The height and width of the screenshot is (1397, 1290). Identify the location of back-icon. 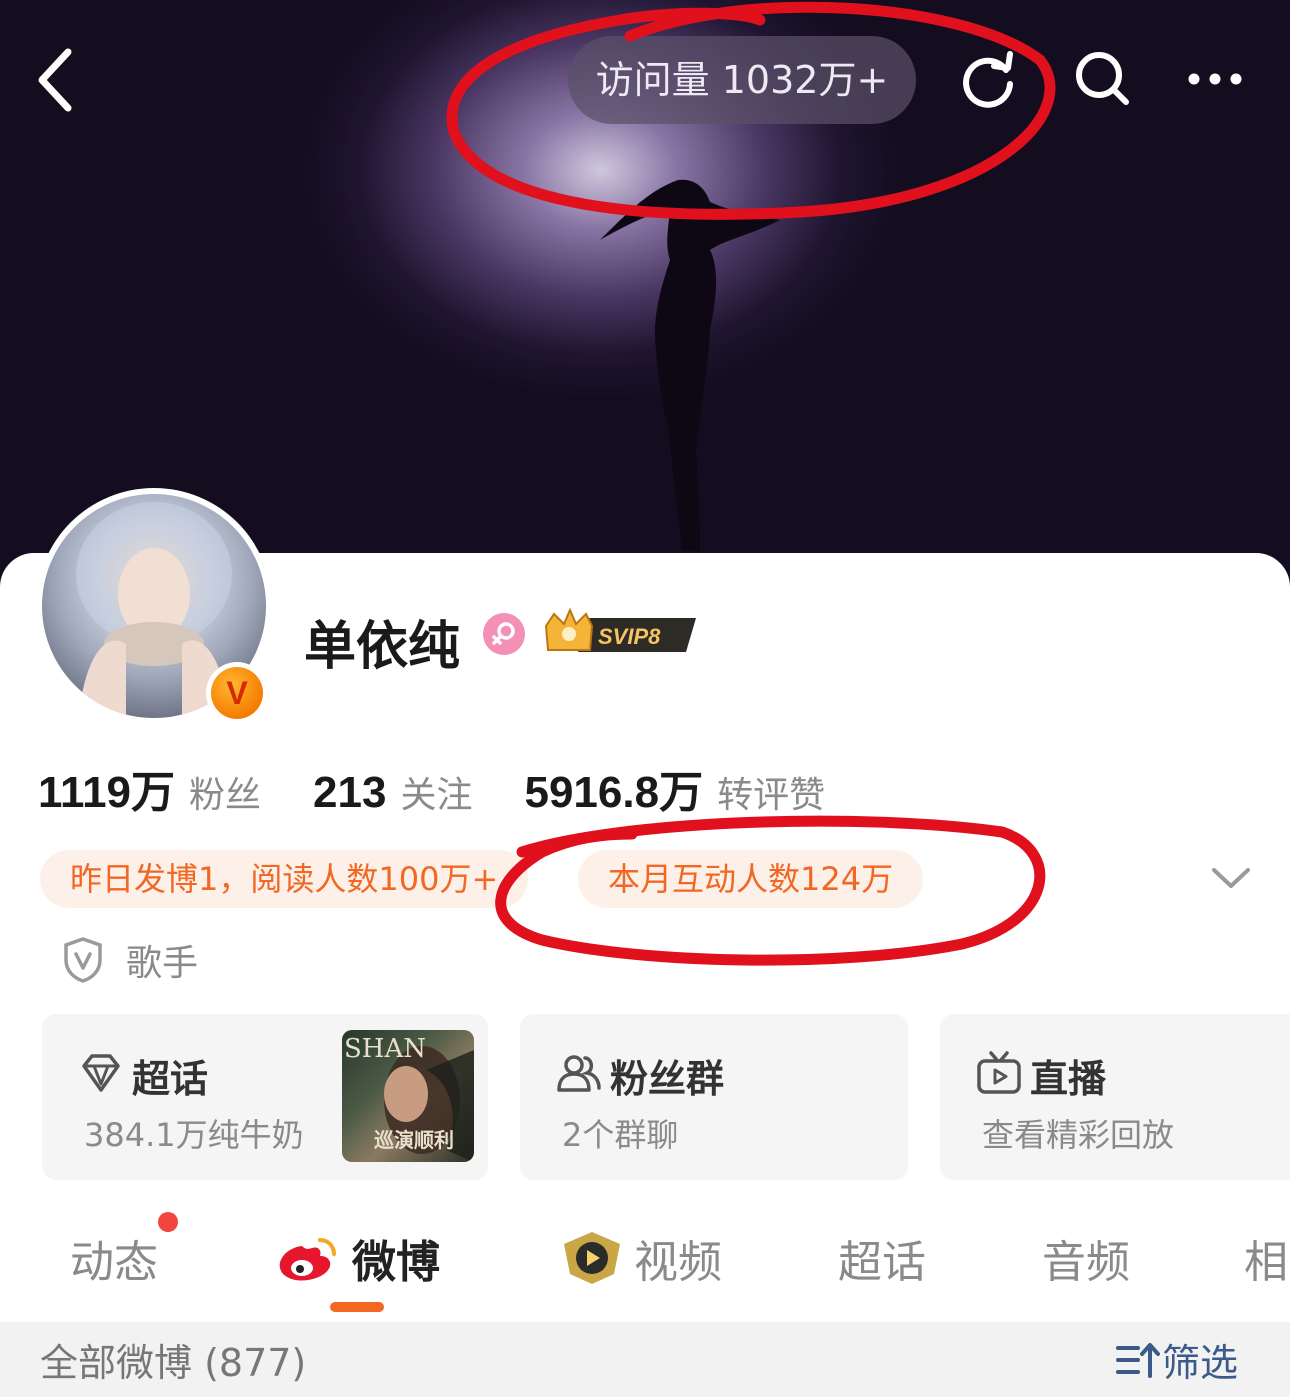
(60, 80).